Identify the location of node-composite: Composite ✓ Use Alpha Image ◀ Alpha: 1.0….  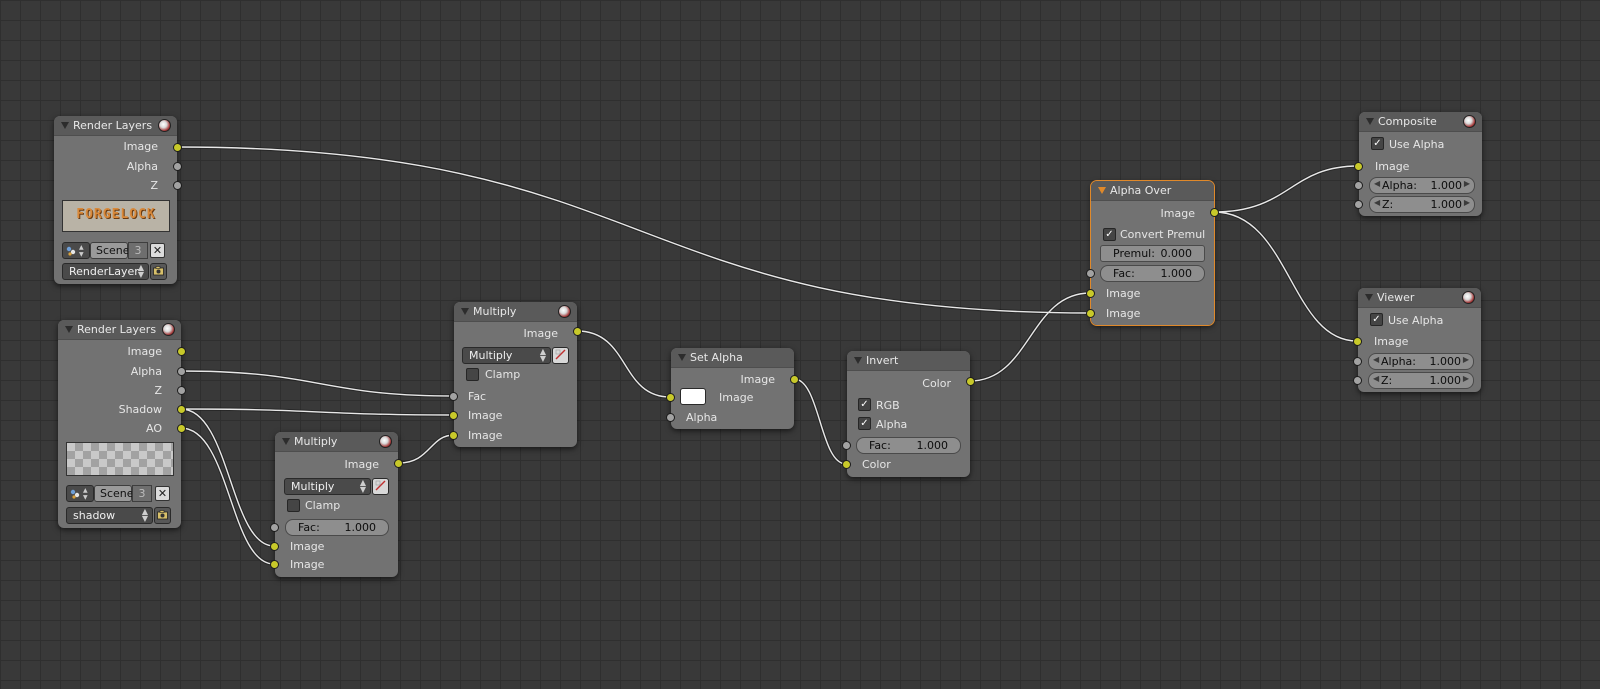
(1418, 164).